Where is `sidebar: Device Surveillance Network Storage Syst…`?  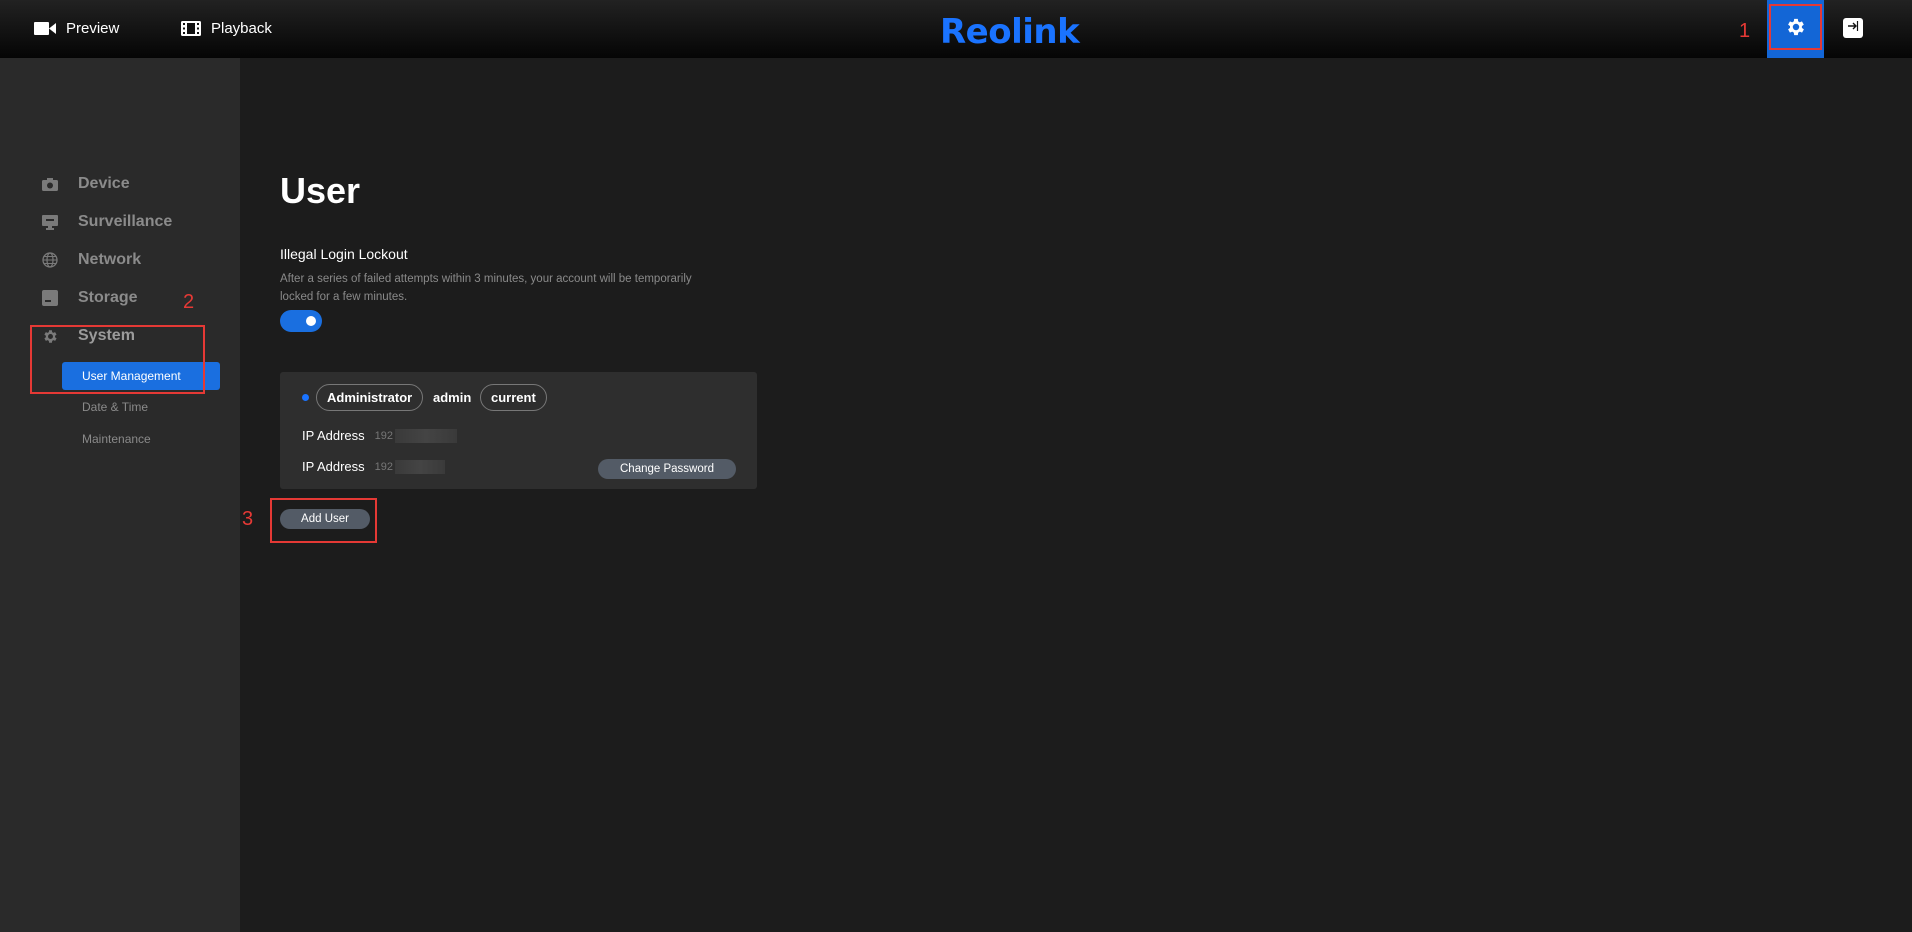
sidebar: Device Surveillance Network Storage Syst… is located at coordinates (120, 495).